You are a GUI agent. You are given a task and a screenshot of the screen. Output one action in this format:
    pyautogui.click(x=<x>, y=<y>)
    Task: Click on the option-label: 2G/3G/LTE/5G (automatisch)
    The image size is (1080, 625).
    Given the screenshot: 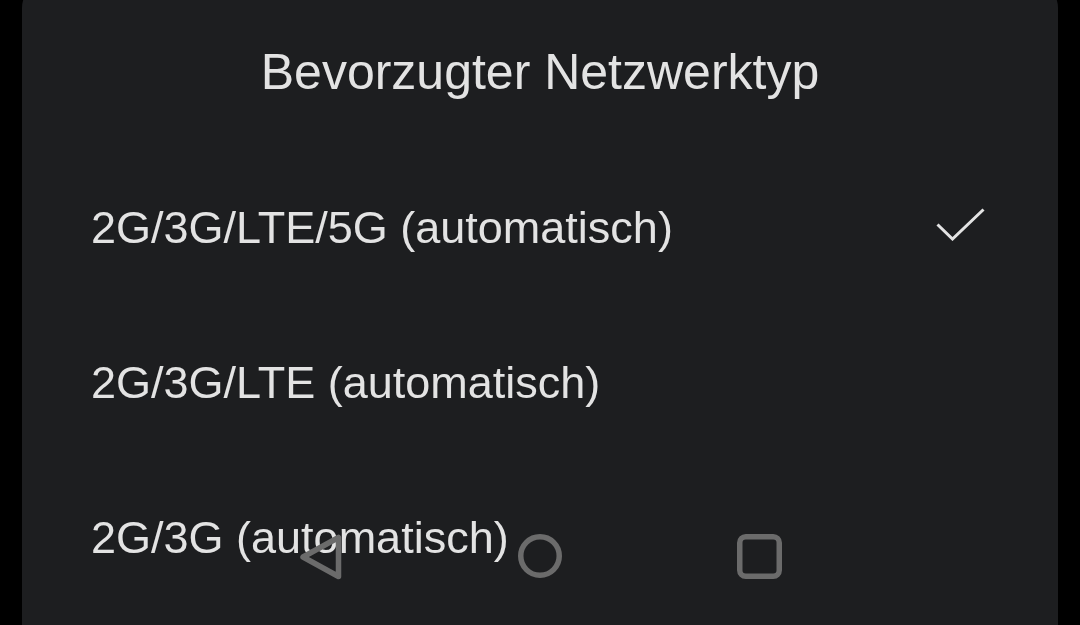 What is the action you would take?
    pyautogui.click(x=382, y=227)
    